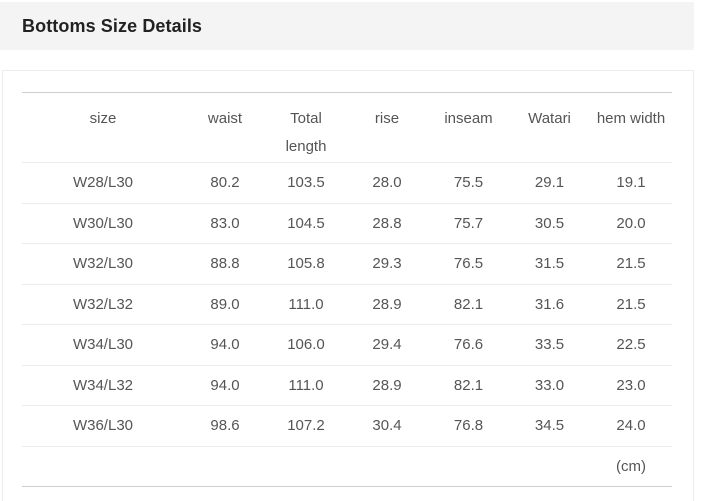 This screenshot has width=711, height=501. Describe the element at coordinates (631, 183) in the screenshot. I see `hem-width-cell: 19.1` at that location.